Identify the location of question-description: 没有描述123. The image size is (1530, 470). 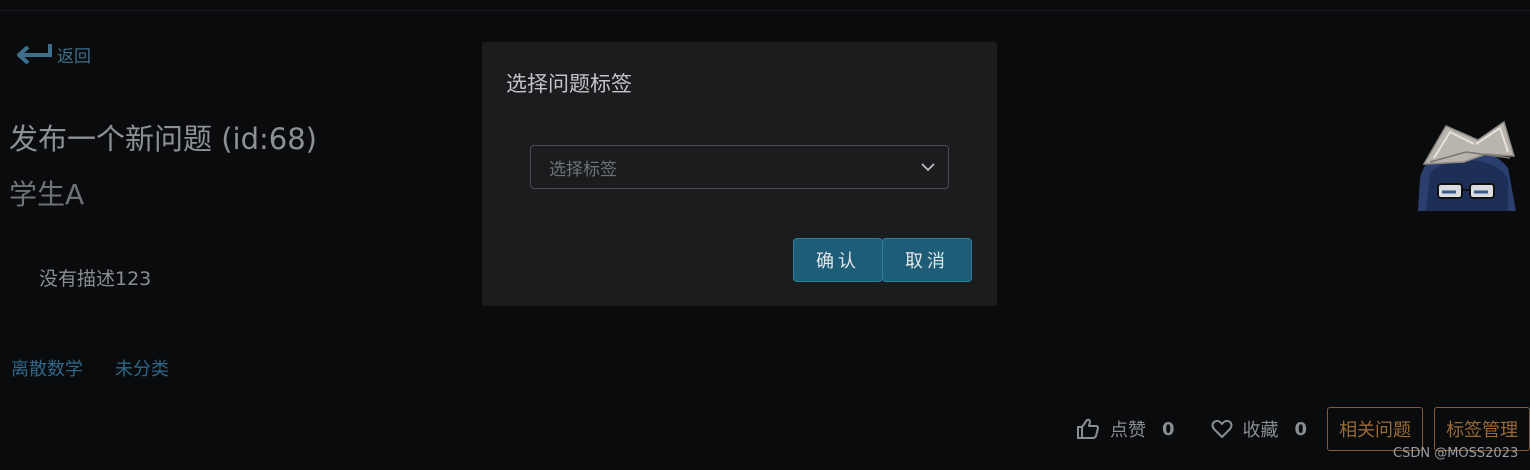
(95, 279).